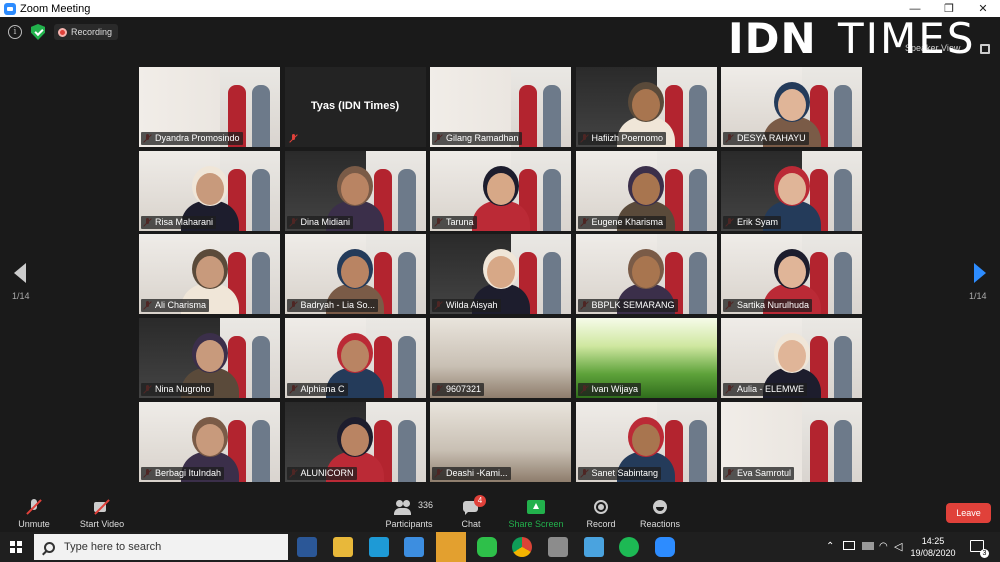 Image resolution: width=1000 pixels, height=562 pixels. Describe the element at coordinates (466, 306) in the screenshot. I see `participant-name: Wilda Aisyah` at that location.